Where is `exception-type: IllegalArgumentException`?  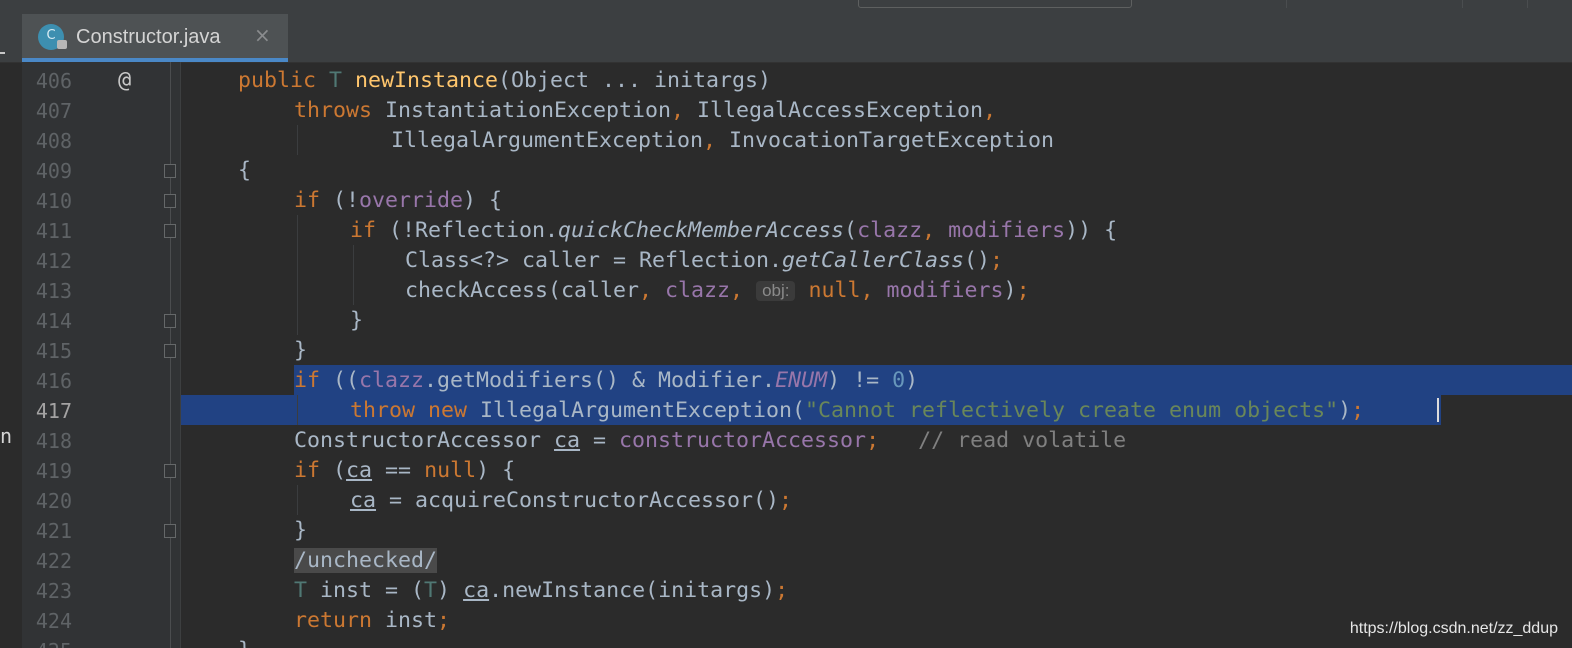
exception-type: IllegalArgumentException is located at coordinates (547, 140).